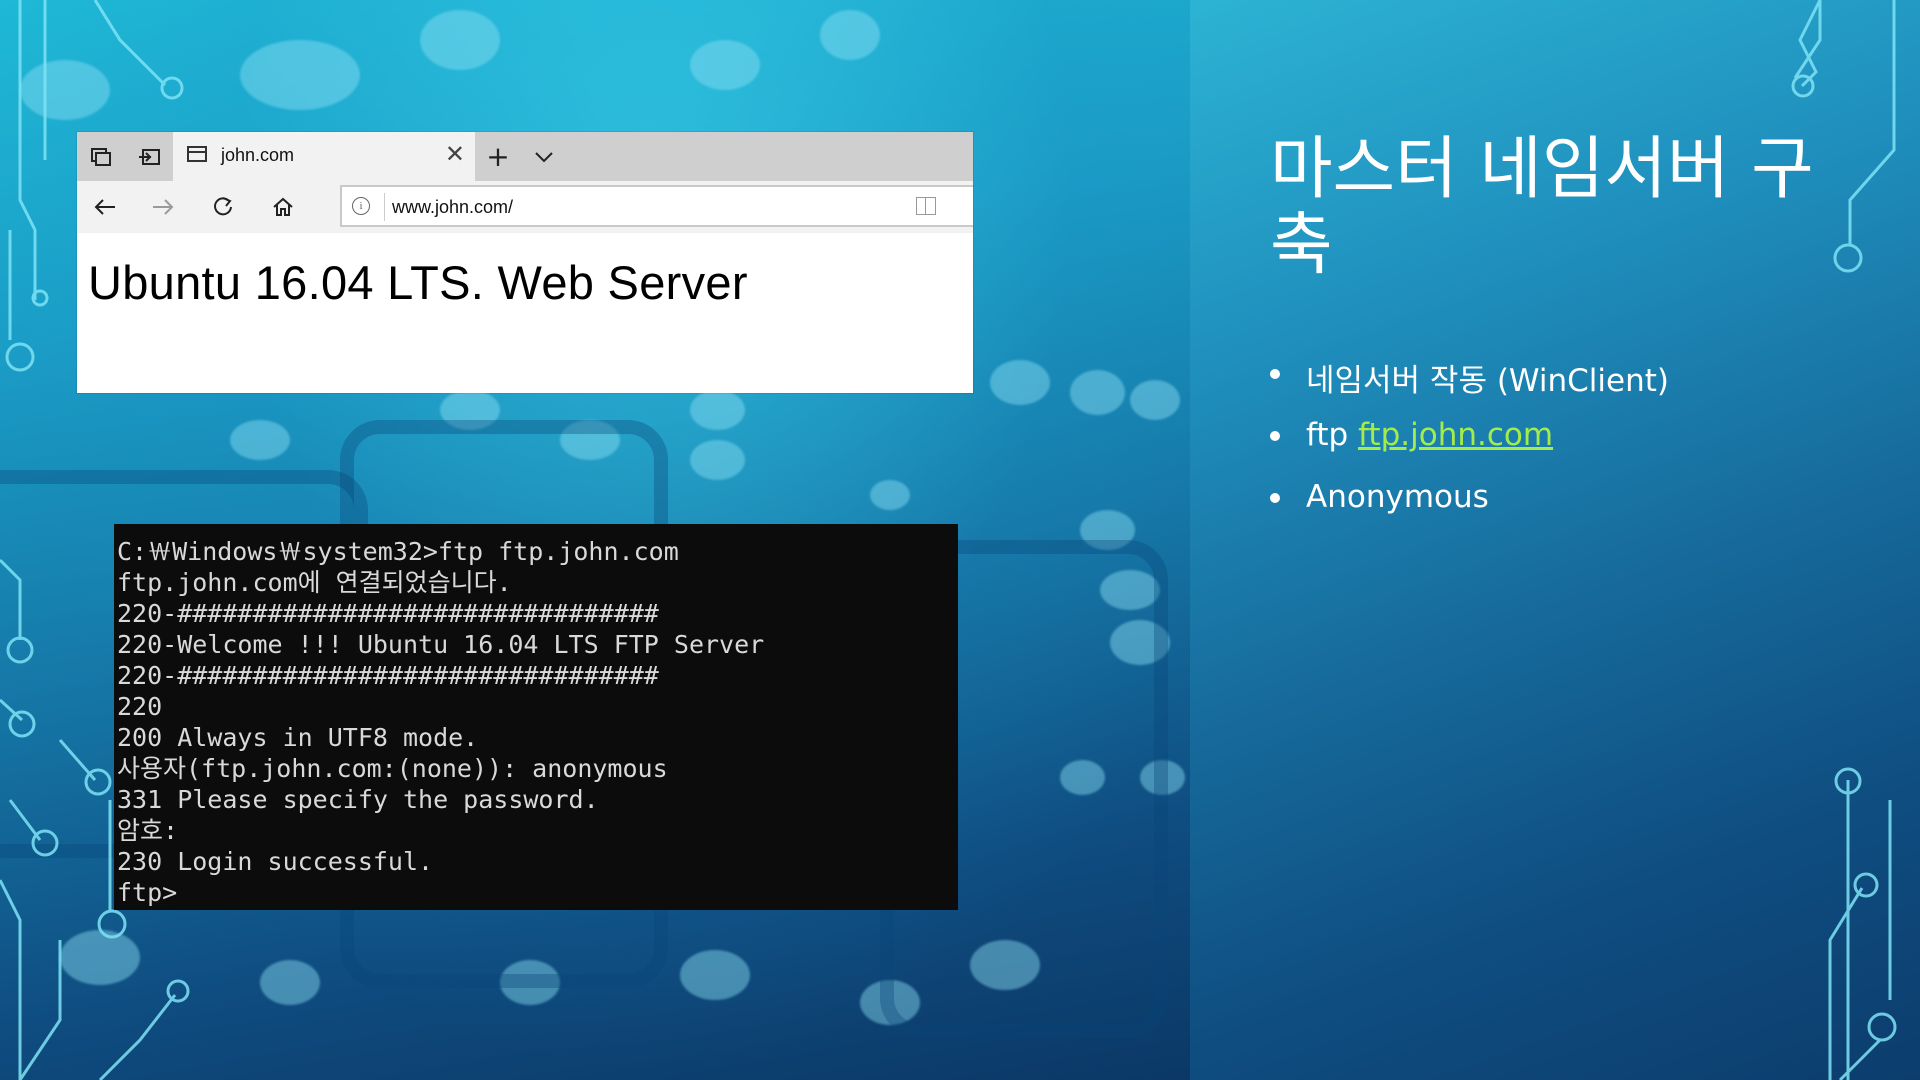 The width and height of the screenshot is (1920, 1080). Describe the element at coordinates (1397, 497) in the screenshot. I see `bullet-text: Anonymous` at that location.